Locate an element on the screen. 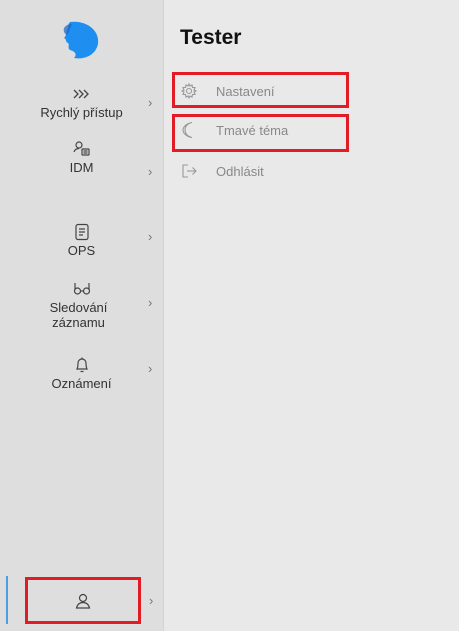 This screenshot has height=631, width=459. sidebar-item-ops: OPS is located at coordinates (81, 240).